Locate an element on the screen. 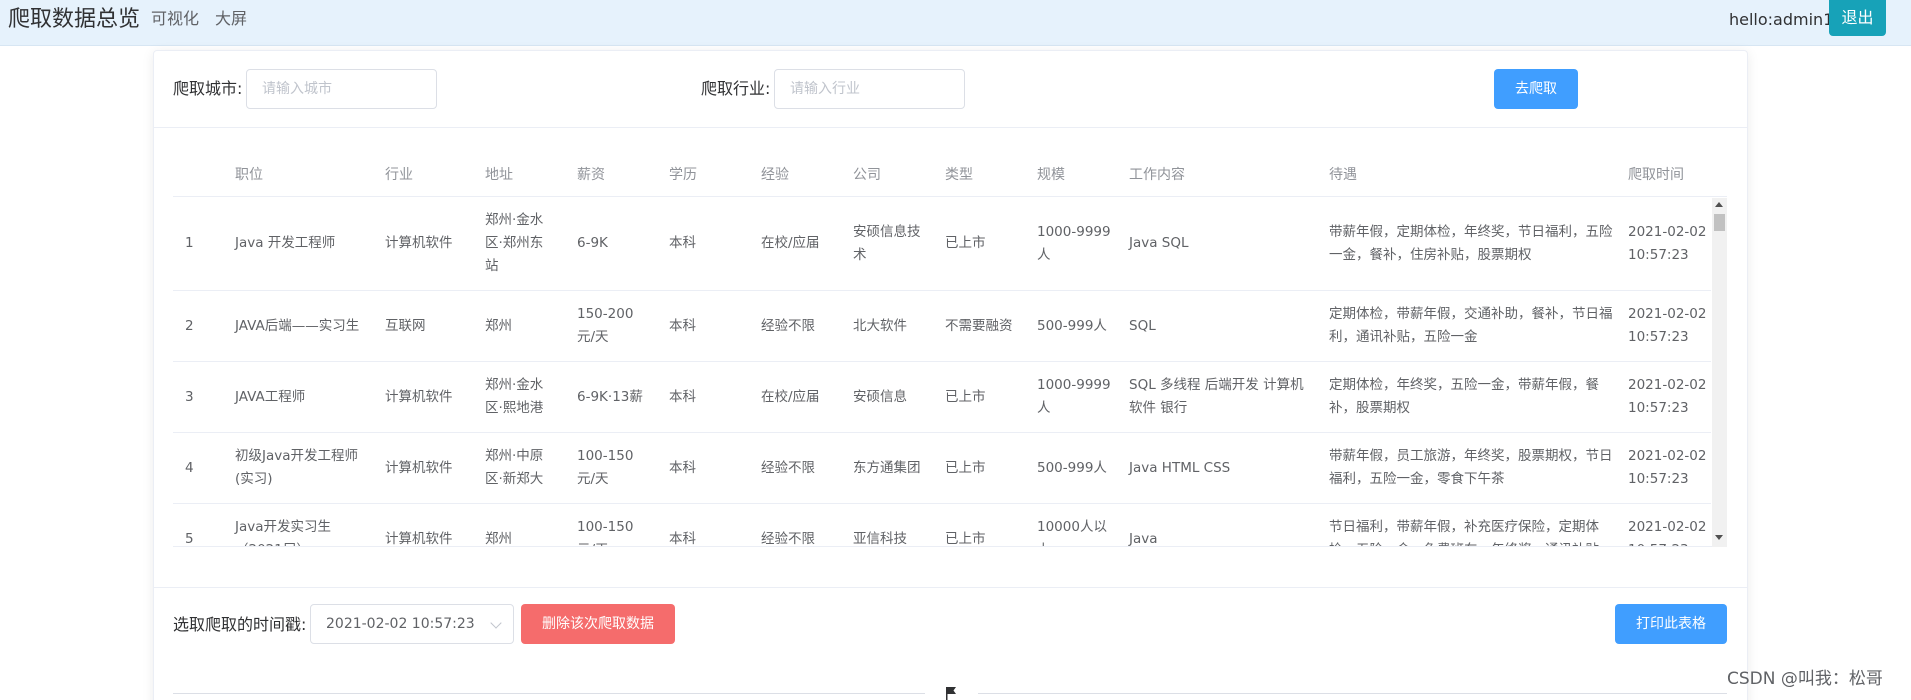 The height and width of the screenshot is (700, 1911). header-industry: 行业 is located at coordinates (399, 175).